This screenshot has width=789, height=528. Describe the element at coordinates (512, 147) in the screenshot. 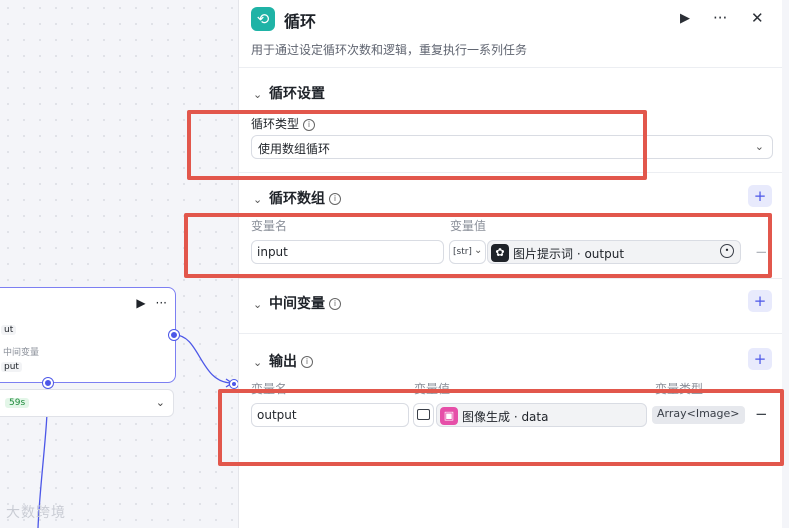

I see `loop-type-select: 使用数组循环 ⌄` at that location.